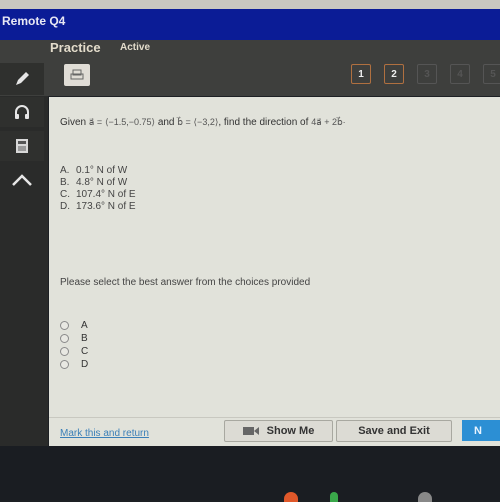 The height and width of the screenshot is (502, 500). I want to click on question-number-4: 4, so click(460, 74).